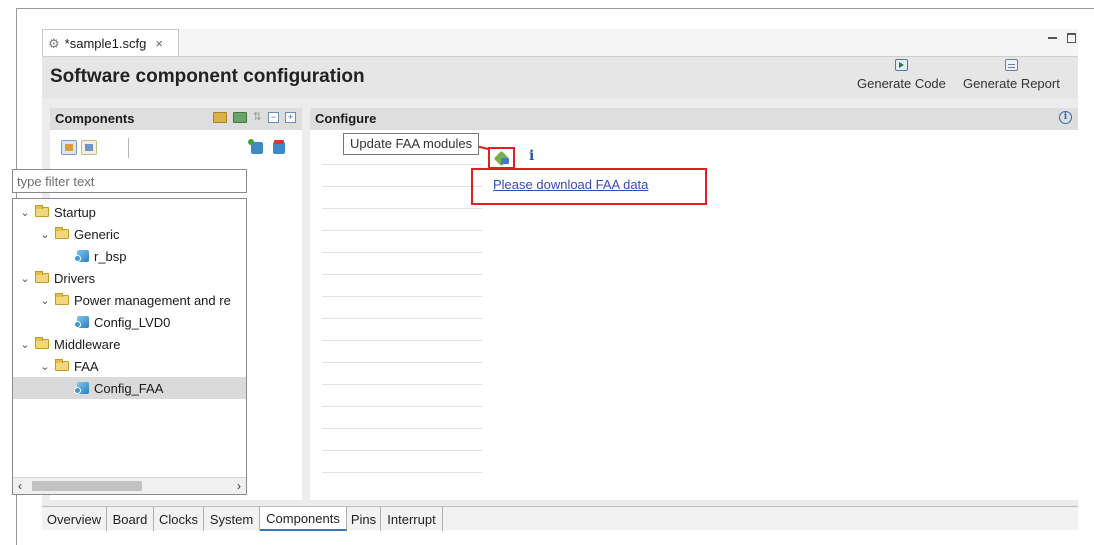  What do you see at coordinates (1011, 65) in the screenshot?
I see `generate-report-icon` at bounding box center [1011, 65].